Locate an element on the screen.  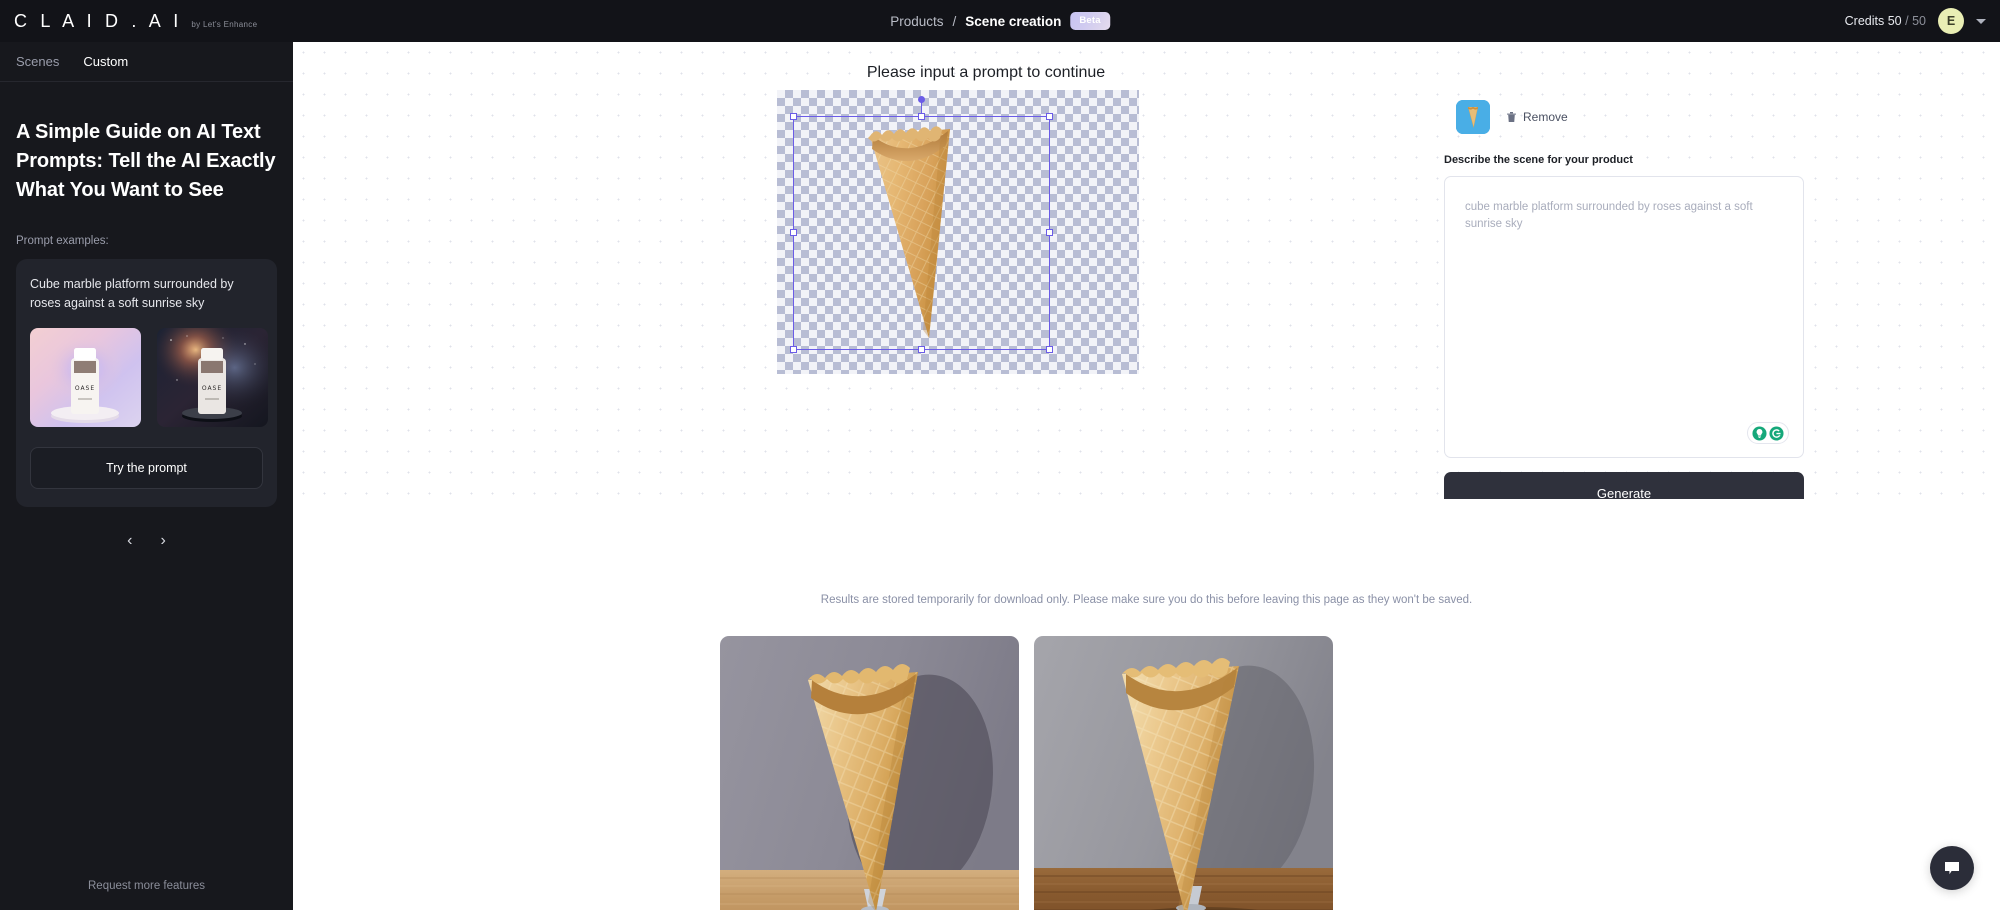
chat-bubble-icon is located at coordinates (1952, 868).